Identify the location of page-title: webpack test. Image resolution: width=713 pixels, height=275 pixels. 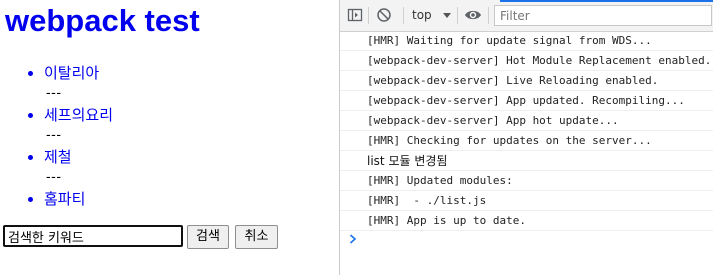
(102, 20).